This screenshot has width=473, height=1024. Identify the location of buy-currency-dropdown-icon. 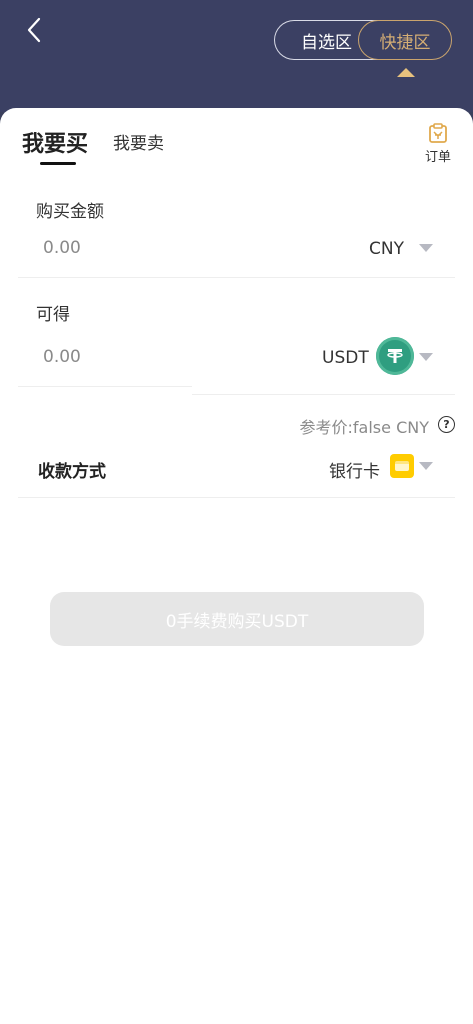
(426, 248).